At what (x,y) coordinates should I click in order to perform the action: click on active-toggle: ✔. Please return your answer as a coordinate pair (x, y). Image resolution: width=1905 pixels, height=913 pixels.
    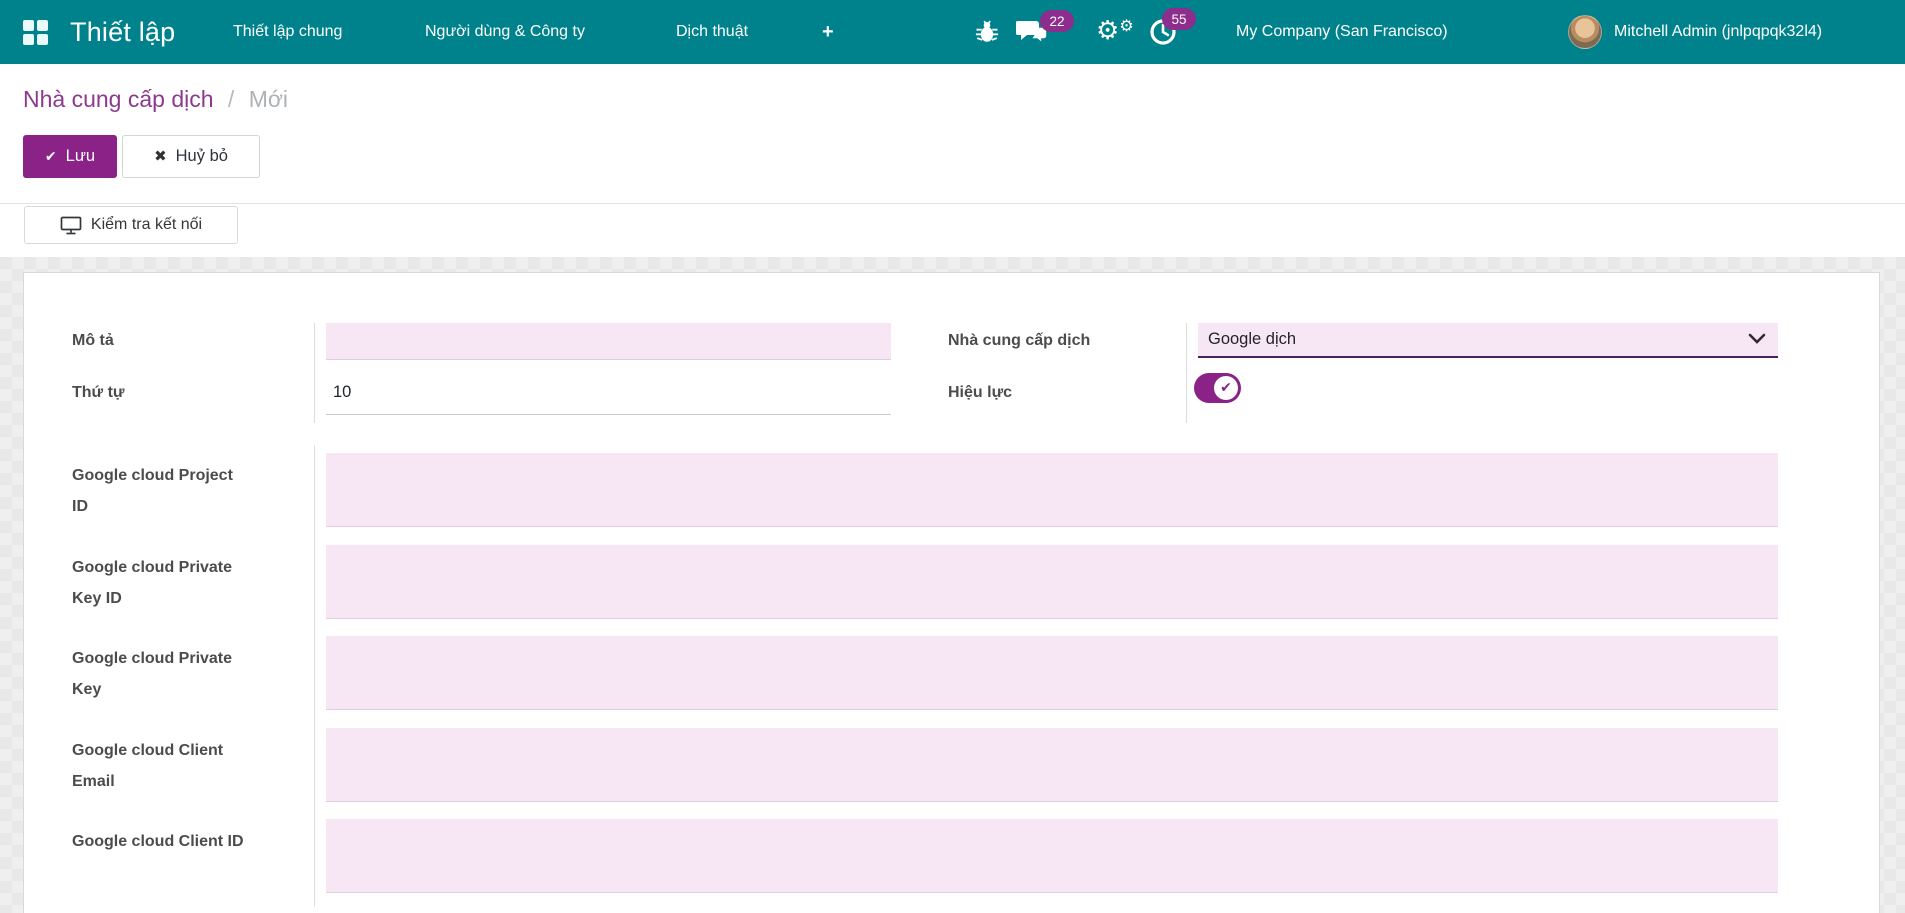
    Looking at the image, I should click on (1217, 388).